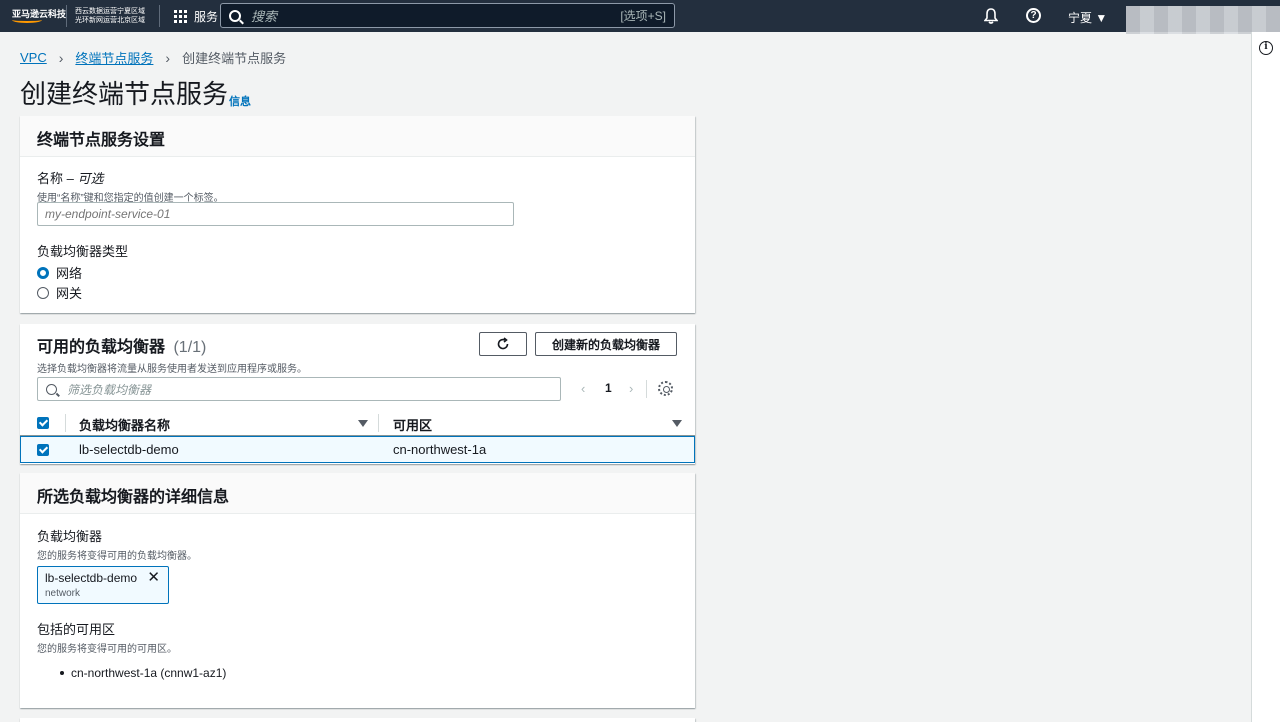  What do you see at coordinates (1203, 20) in the screenshot?
I see `account-menu-blurred` at bounding box center [1203, 20].